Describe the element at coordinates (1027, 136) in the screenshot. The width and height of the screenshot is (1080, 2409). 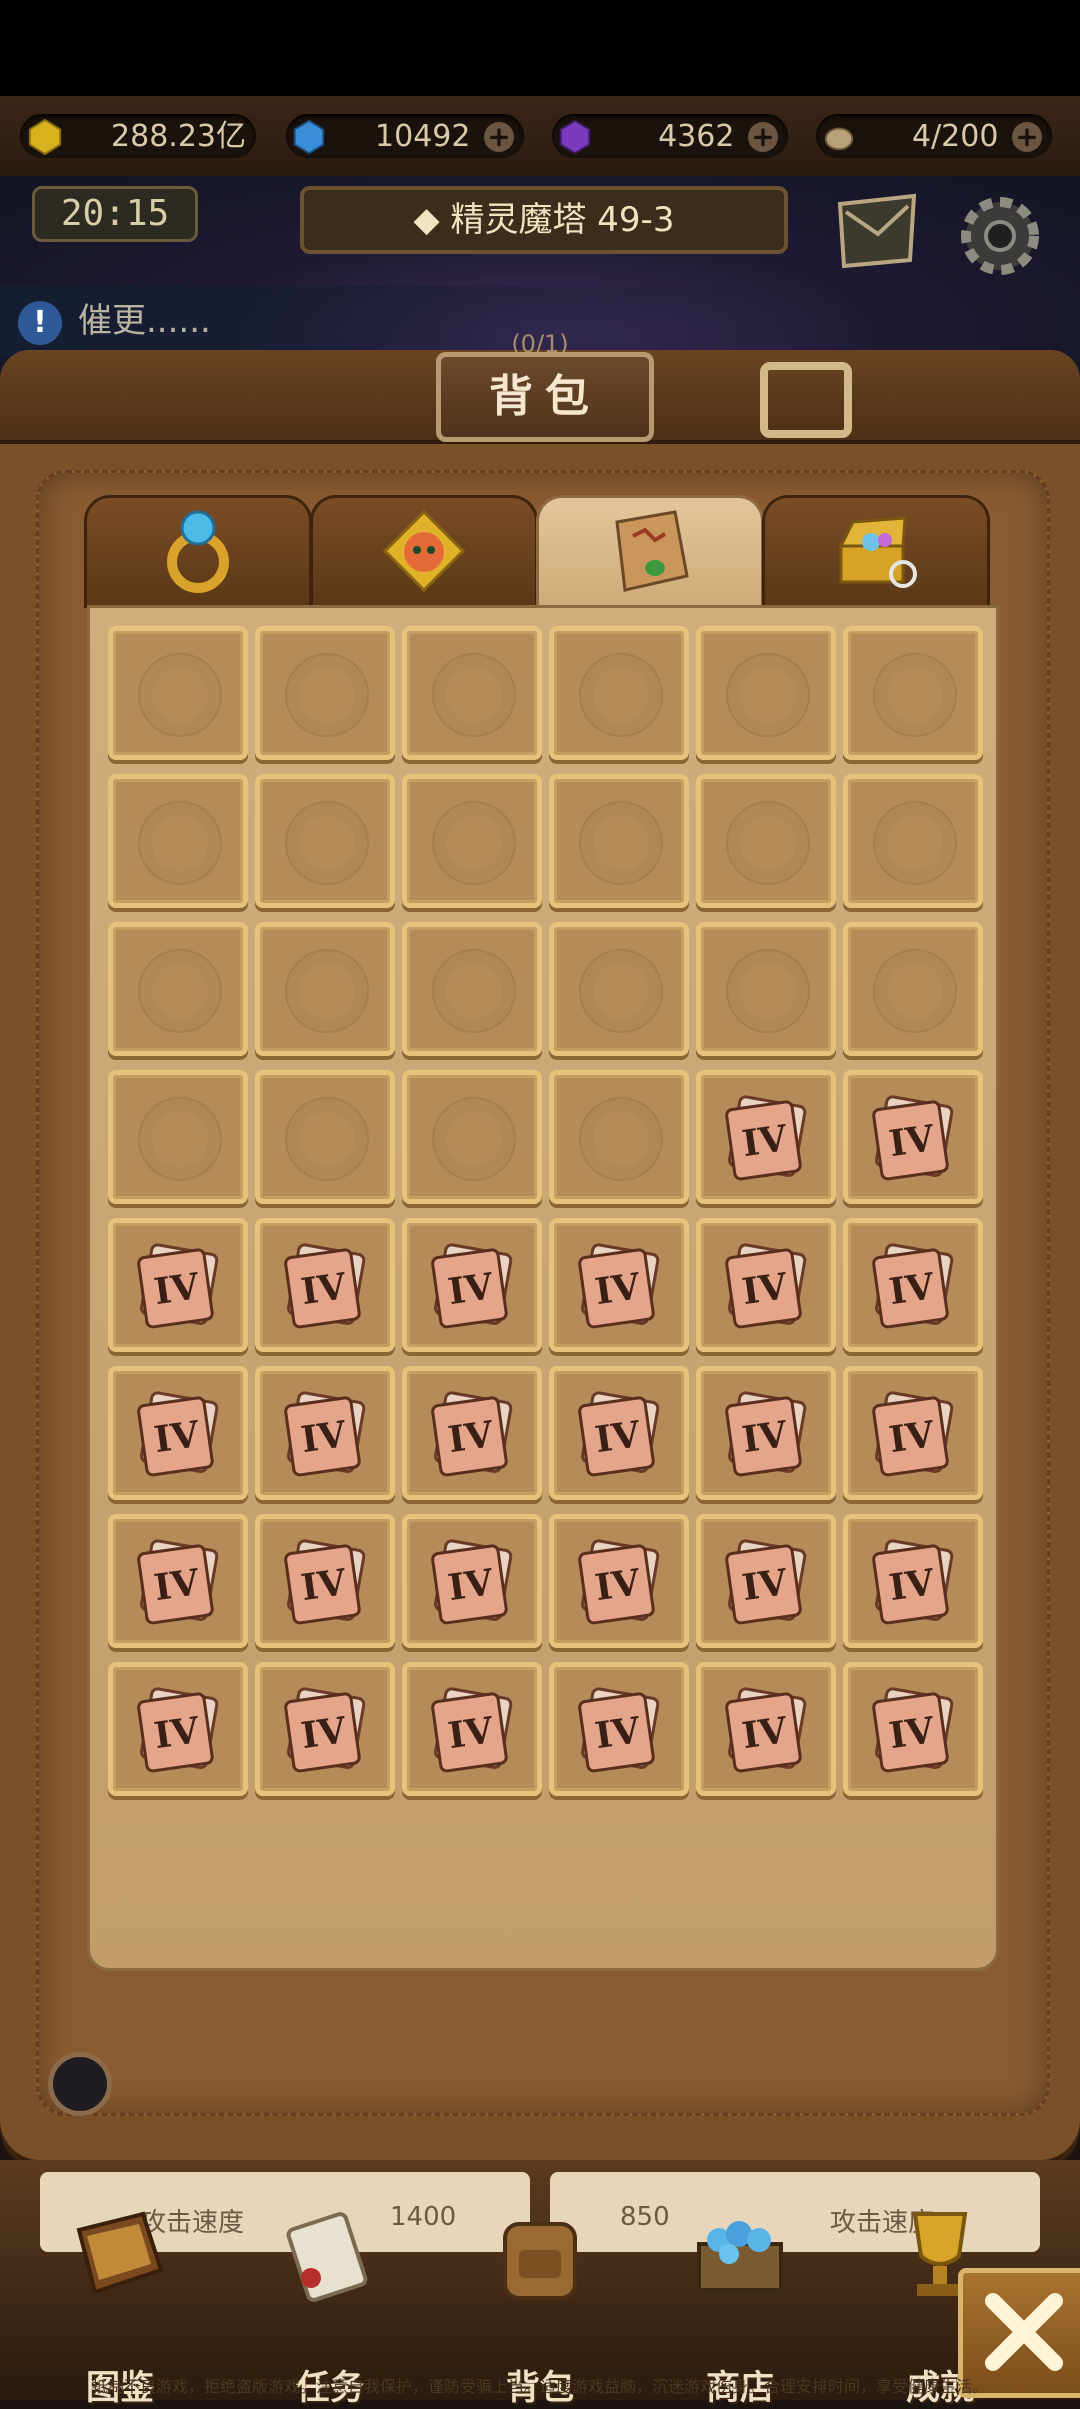
I see `add-stamina-button: +` at that location.